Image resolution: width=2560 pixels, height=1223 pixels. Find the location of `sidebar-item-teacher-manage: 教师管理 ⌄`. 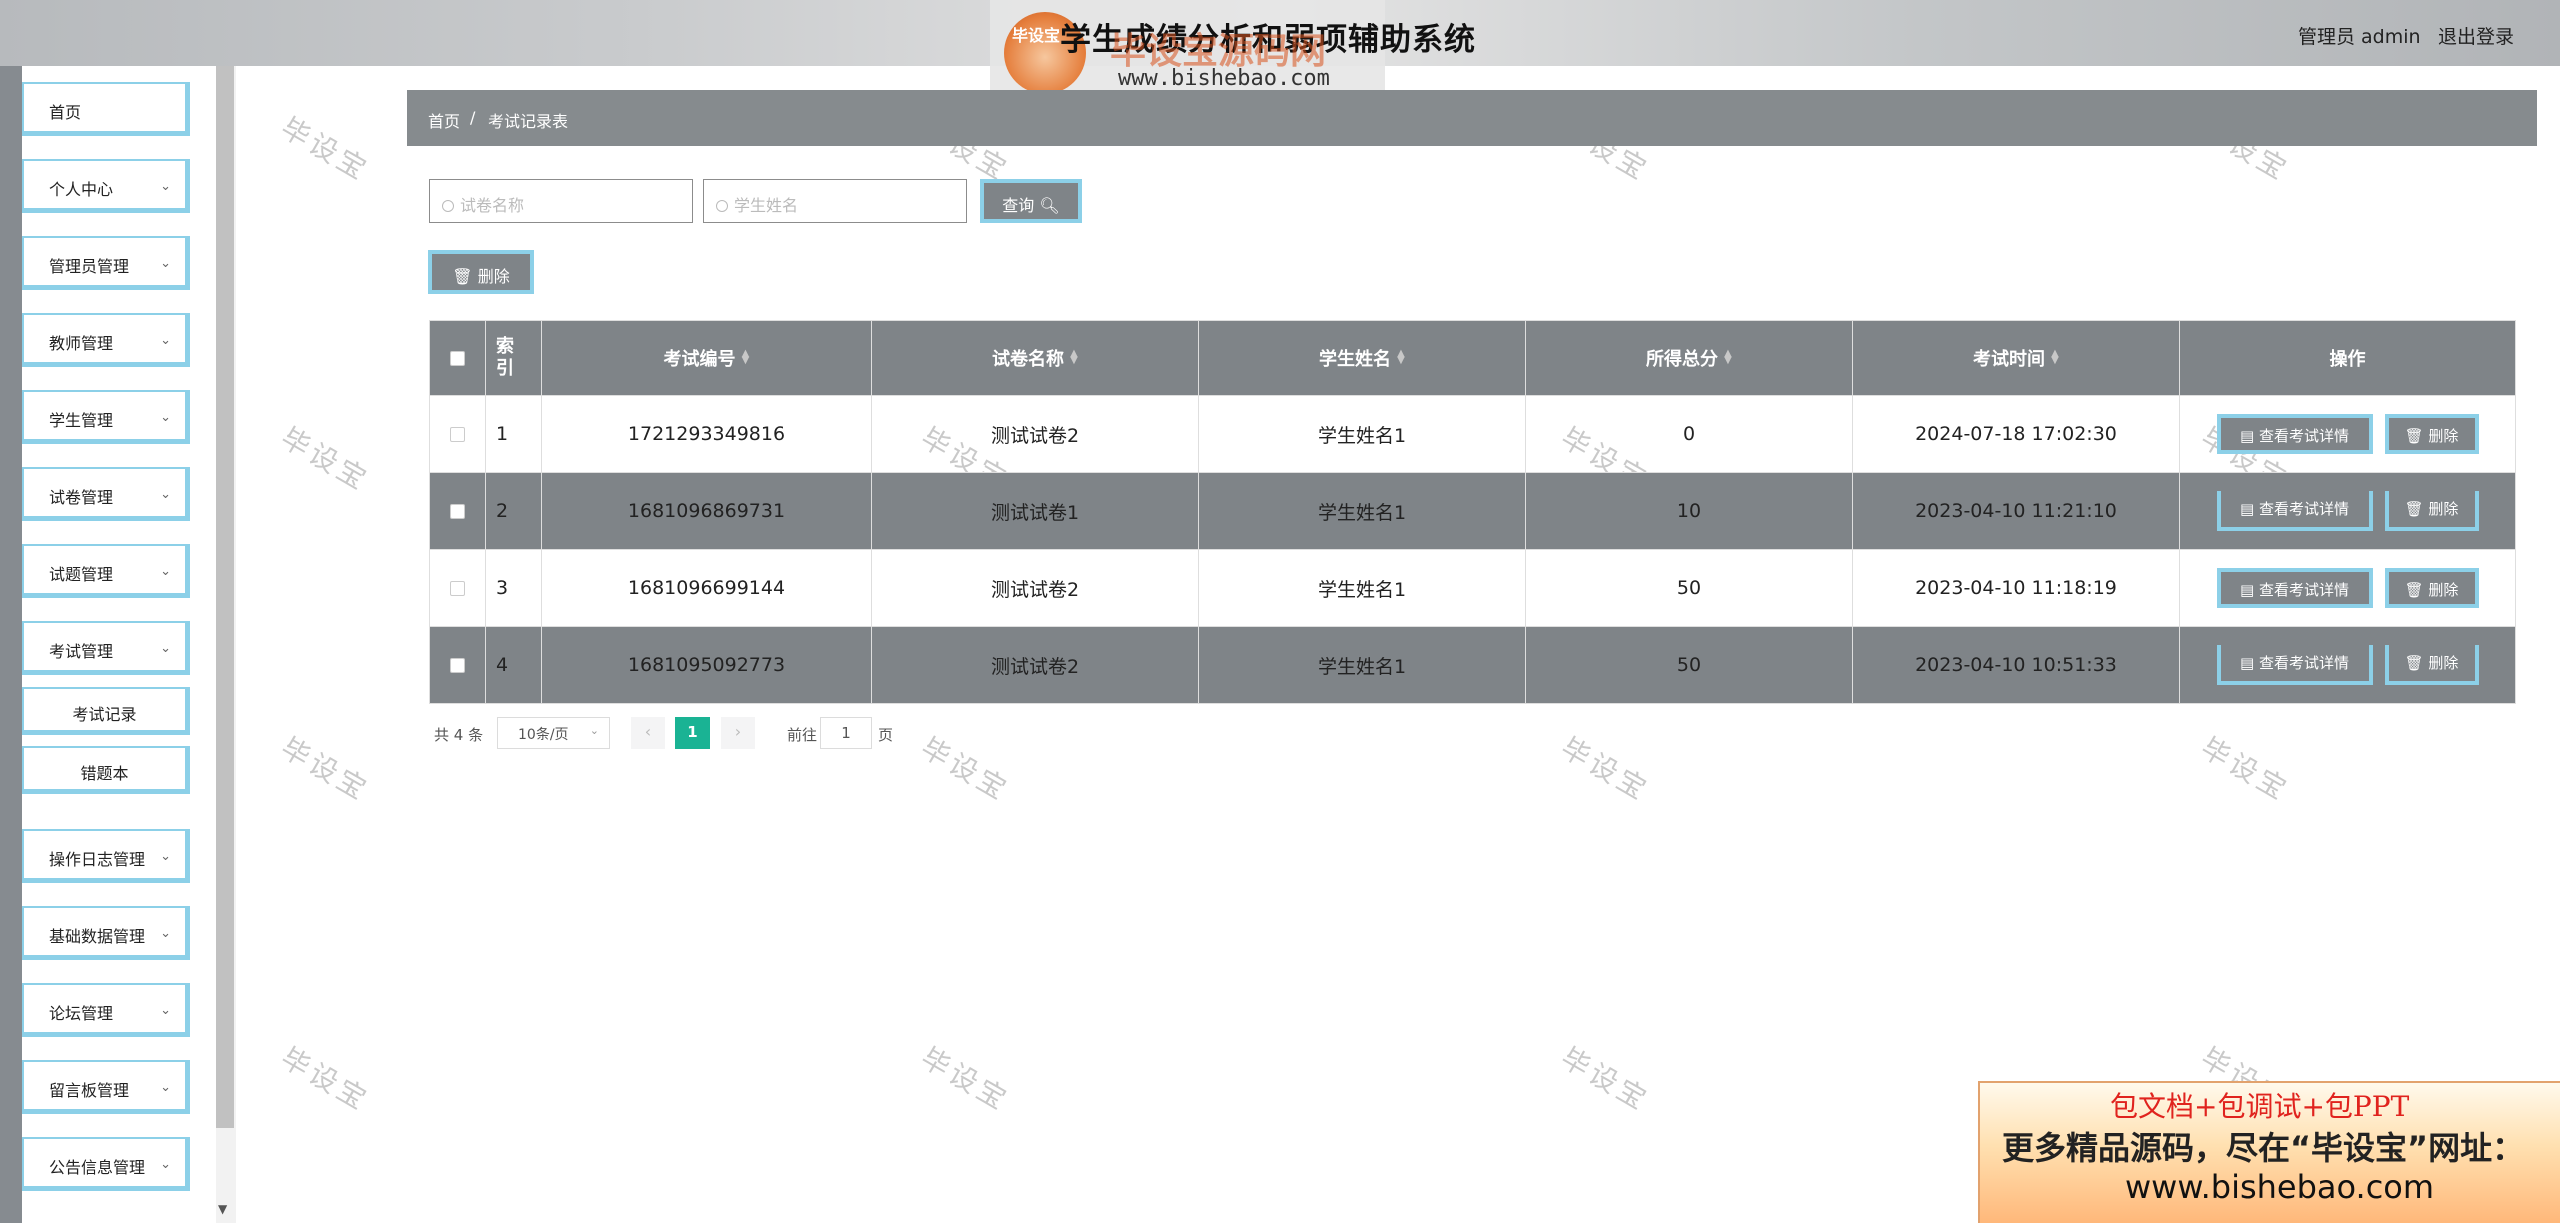

sidebar-item-teacher-manage: 教师管理 ⌄ is located at coordinates (106, 340).